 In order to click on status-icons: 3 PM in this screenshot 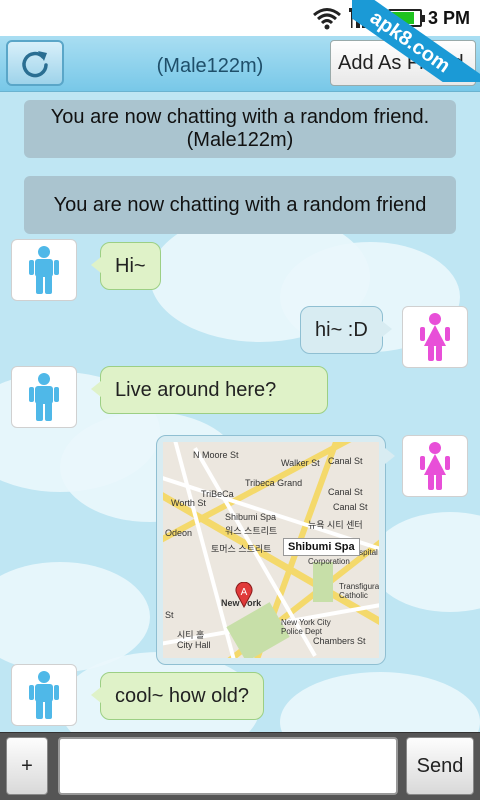, I will do `click(391, 18)`.